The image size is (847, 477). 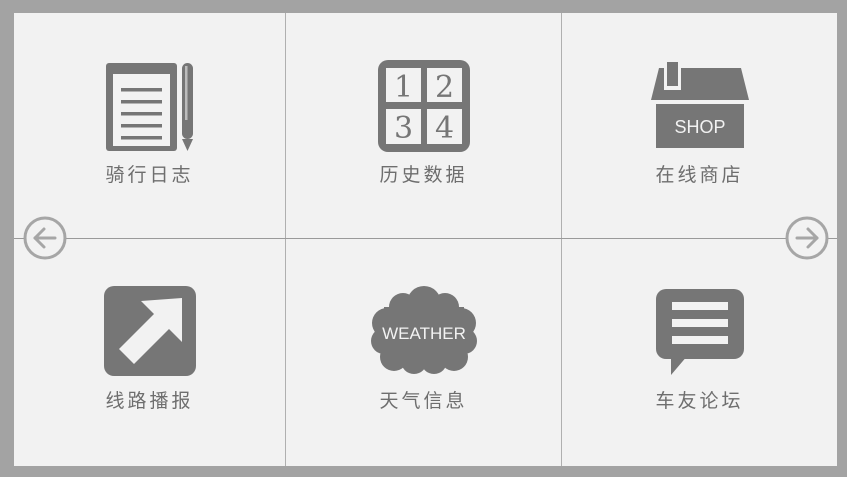 What do you see at coordinates (402, 87) in the screenshot?
I see `grid-number: 1` at bounding box center [402, 87].